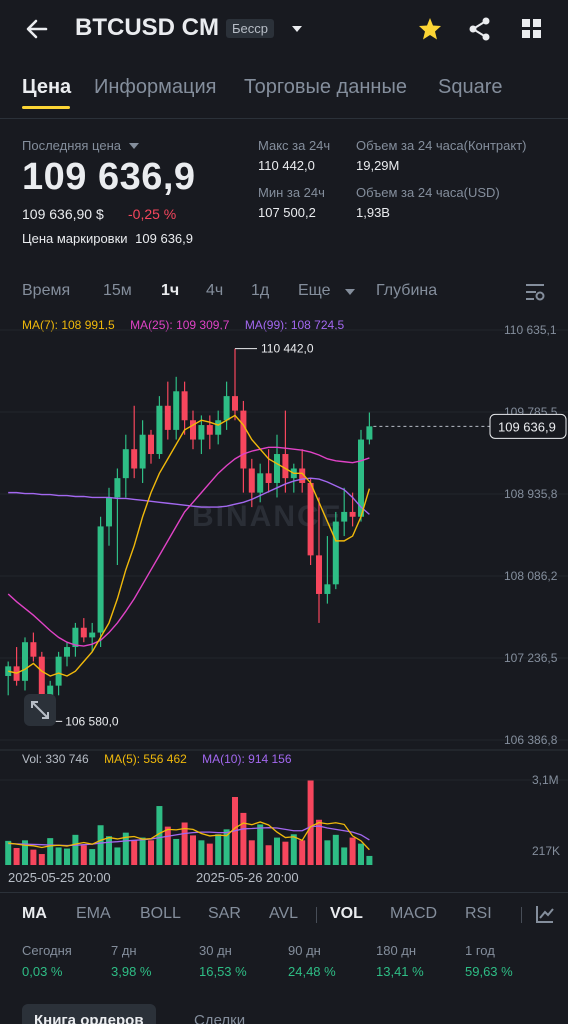  I want to click on indicator-boll: BOLL, so click(160, 914).